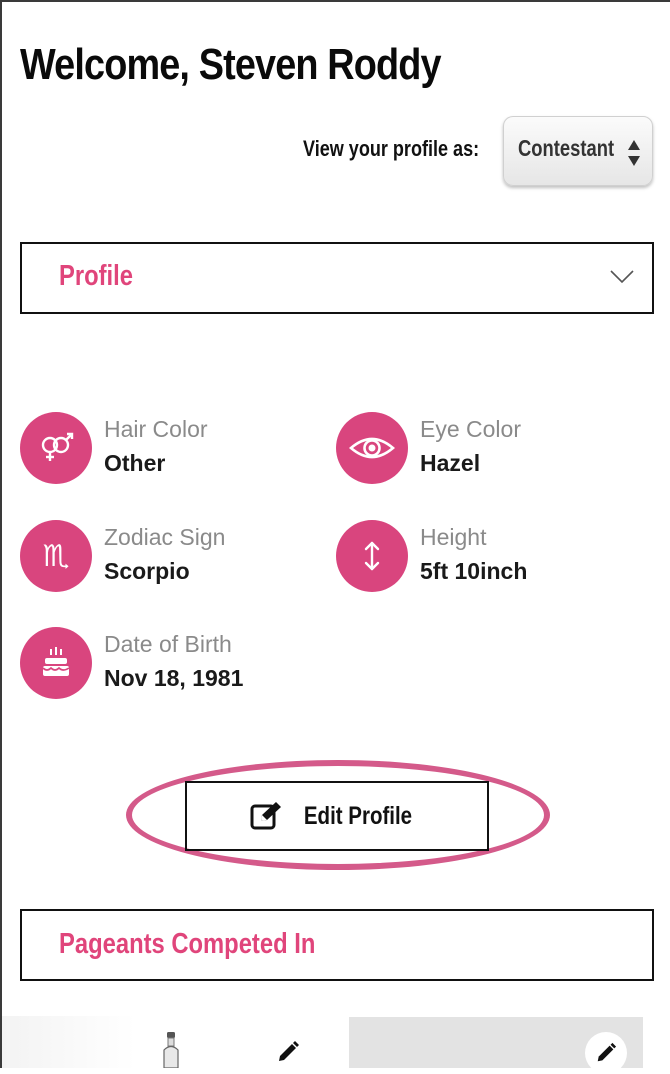 The image size is (670, 1074). What do you see at coordinates (1, 534) in the screenshot?
I see `window-border` at bounding box center [1, 534].